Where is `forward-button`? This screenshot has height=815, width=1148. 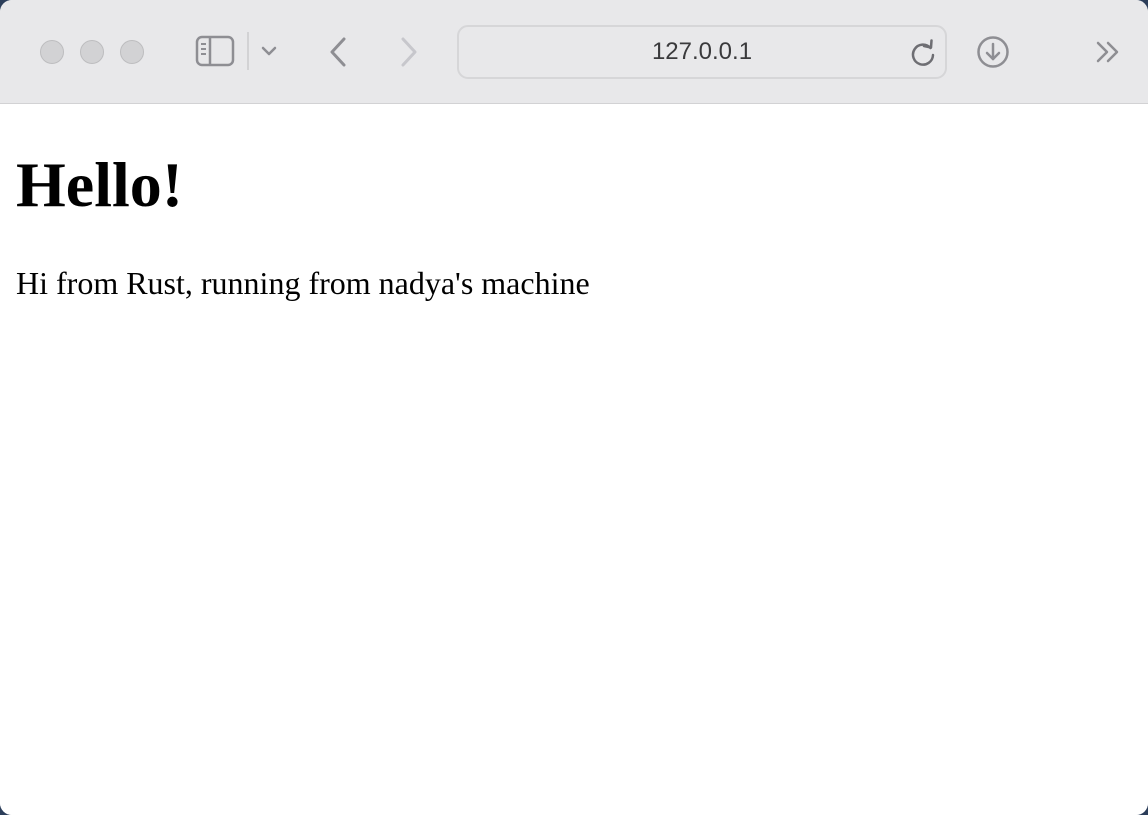 forward-button is located at coordinates (409, 52).